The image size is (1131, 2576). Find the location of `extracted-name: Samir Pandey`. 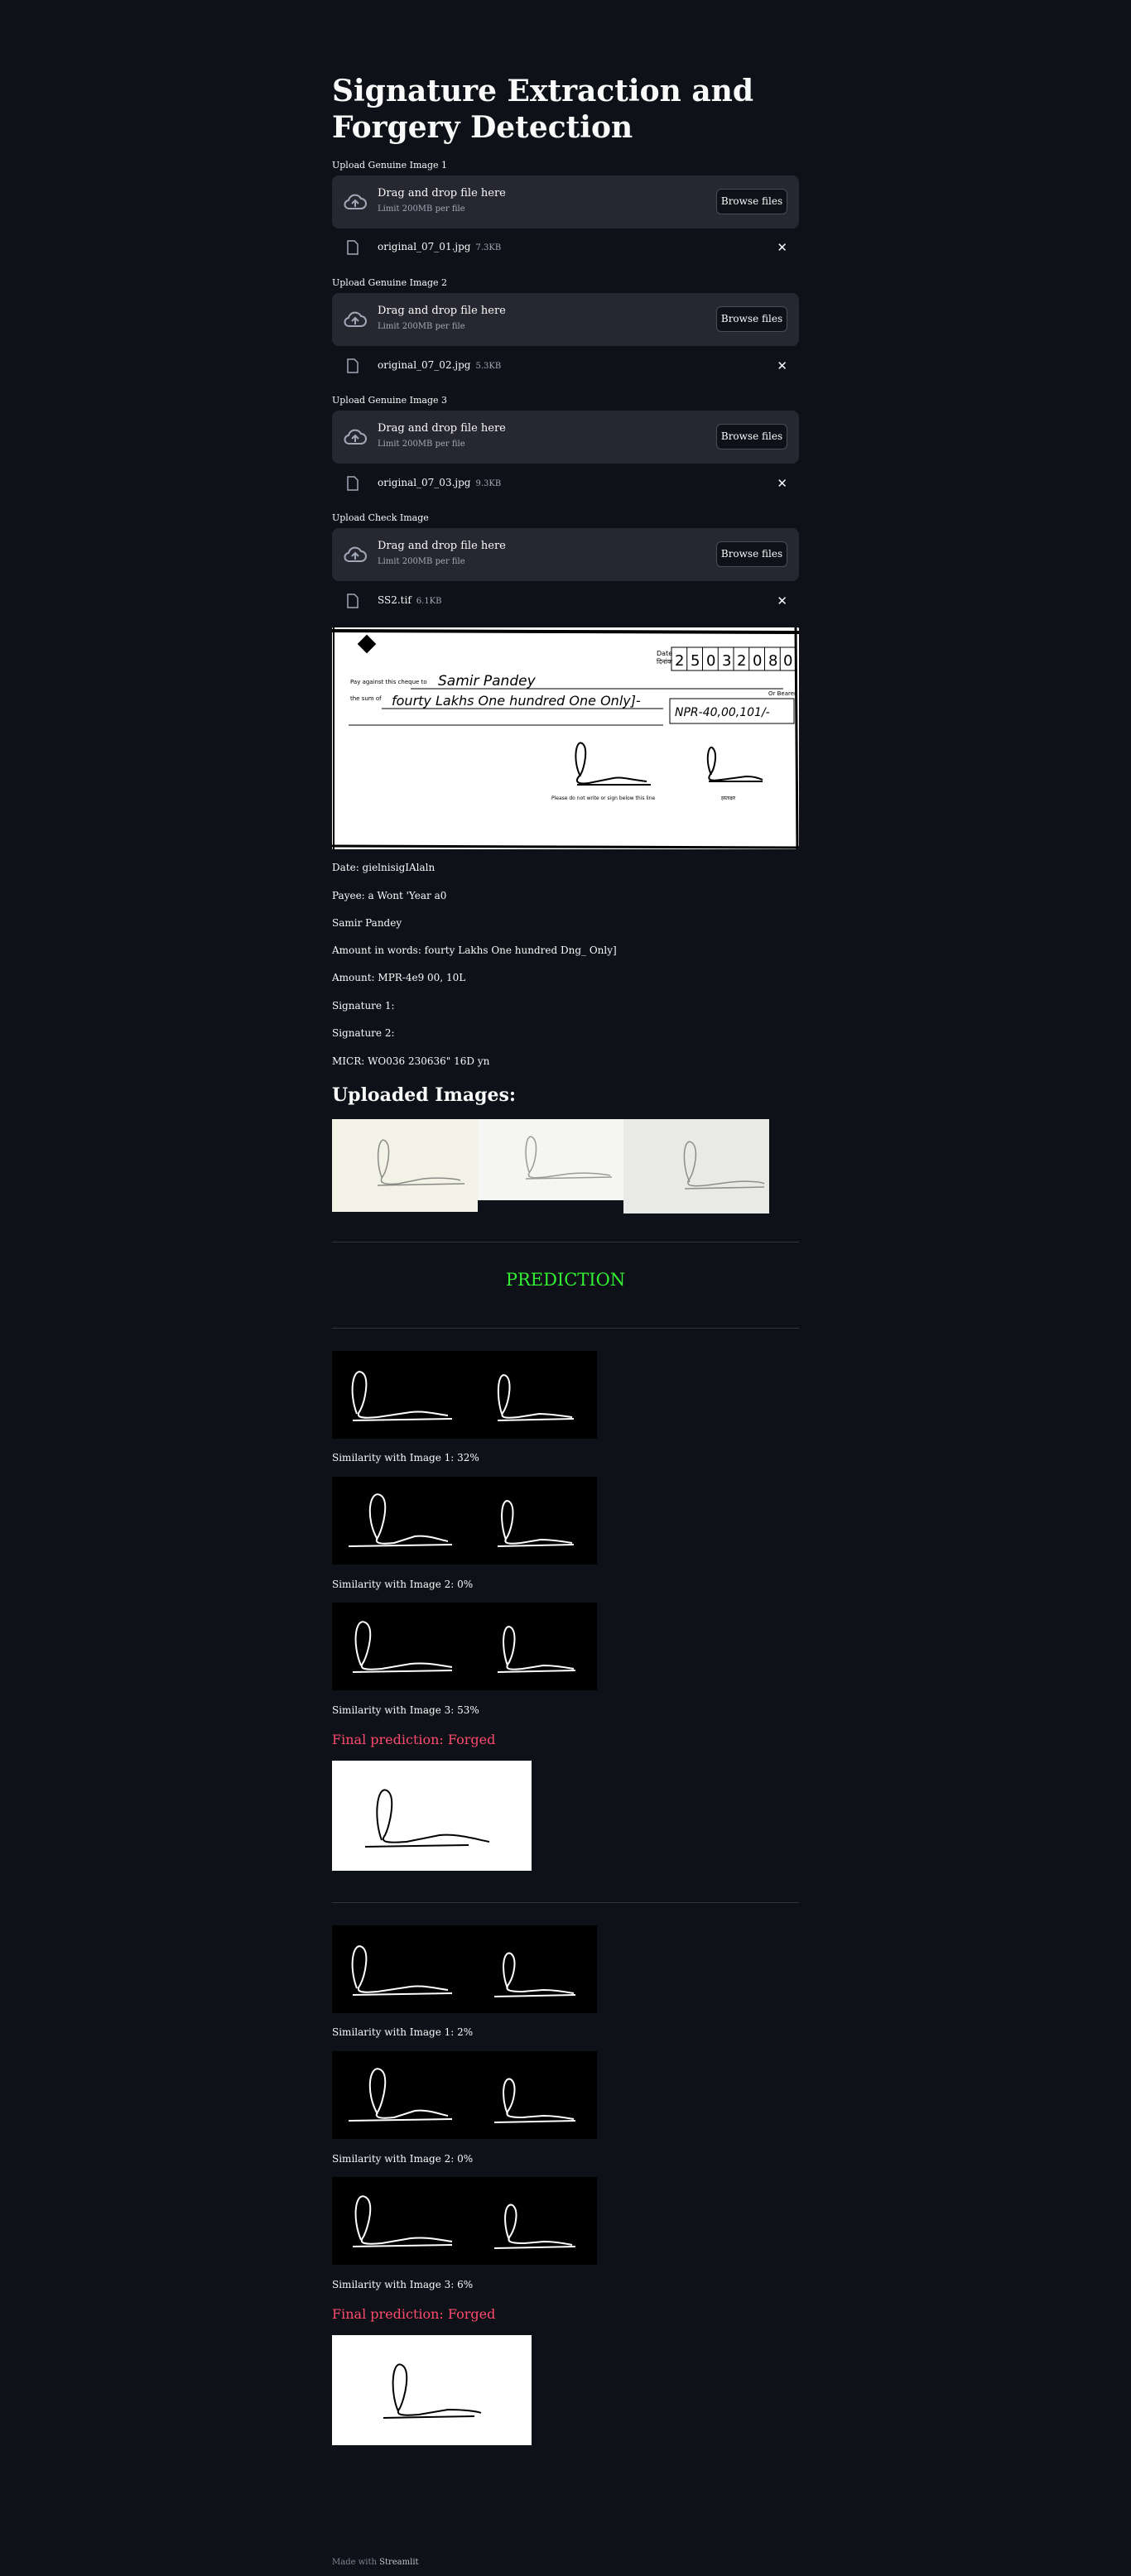

extracted-name: Samir Pandey is located at coordinates (367, 923).